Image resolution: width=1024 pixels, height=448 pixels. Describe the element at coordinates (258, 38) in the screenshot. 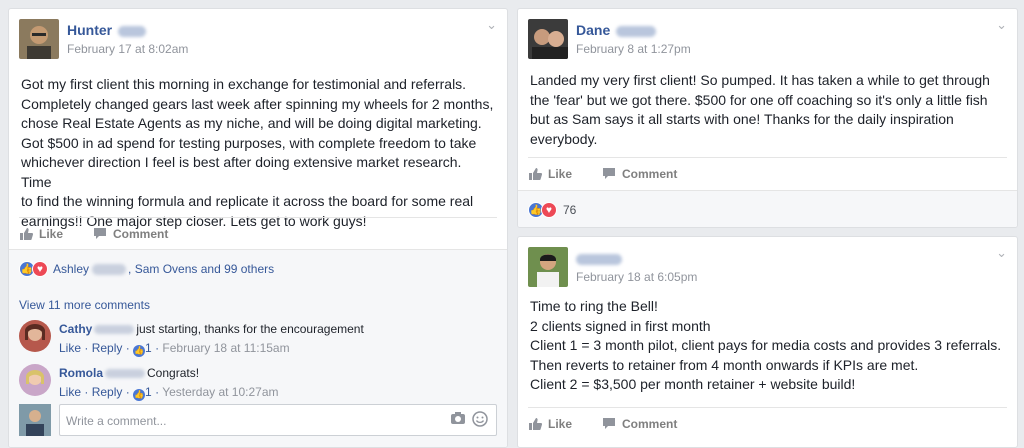

I see `post-header: Hunter February 17 at 8:02am ⌄` at that location.